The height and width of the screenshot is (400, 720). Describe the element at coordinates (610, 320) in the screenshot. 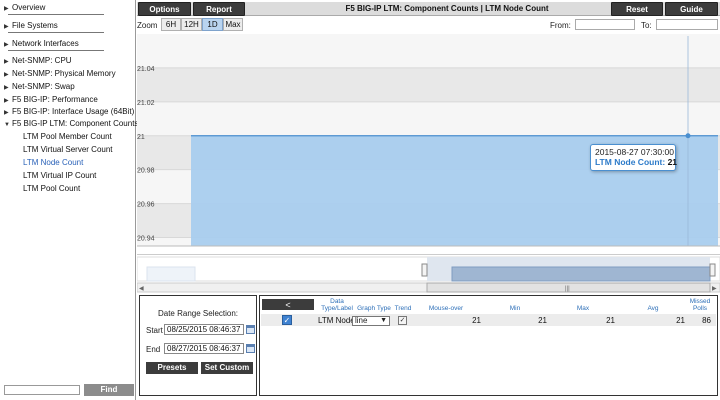

I see `row-max: 21` at that location.